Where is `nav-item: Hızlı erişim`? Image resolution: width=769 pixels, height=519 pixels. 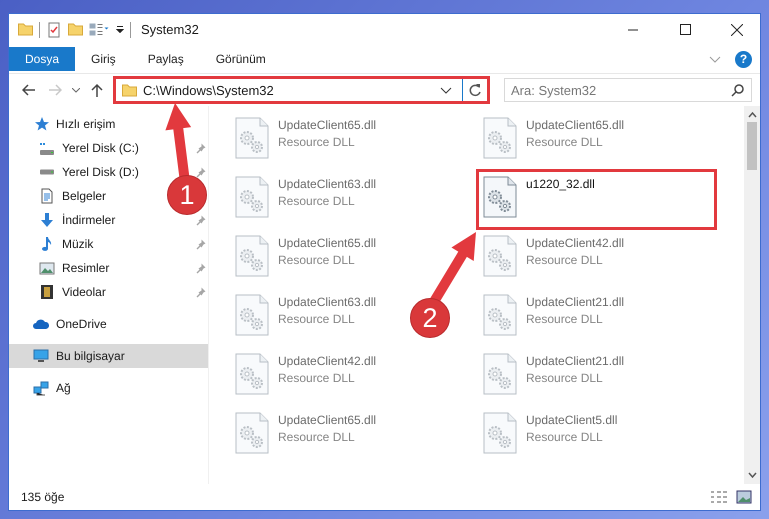 nav-item: Hızlı erişim is located at coordinates (66, 124).